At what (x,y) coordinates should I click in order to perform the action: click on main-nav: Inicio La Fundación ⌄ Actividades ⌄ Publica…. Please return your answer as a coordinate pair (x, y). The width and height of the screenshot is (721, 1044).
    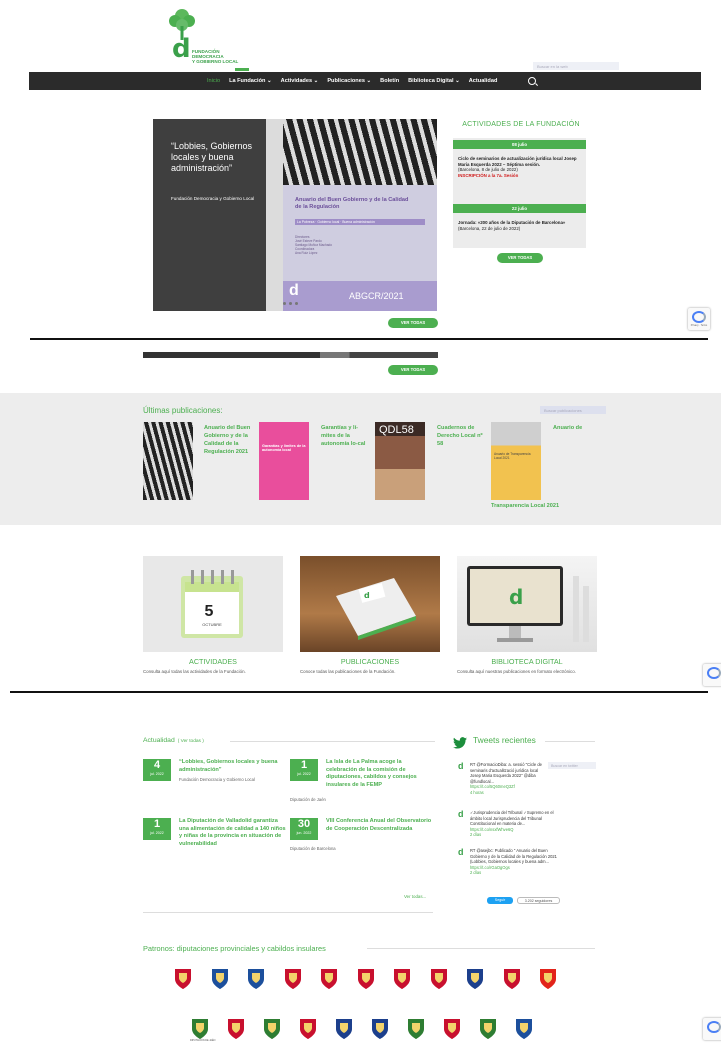
    Looking at the image, I should click on (365, 79).